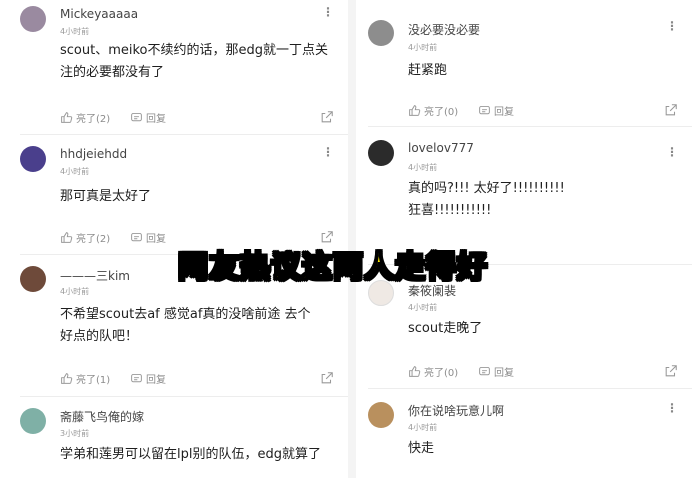 This screenshot has height=478, width=700. I want to click on comment-username: ———三kim, so click(95, 275).